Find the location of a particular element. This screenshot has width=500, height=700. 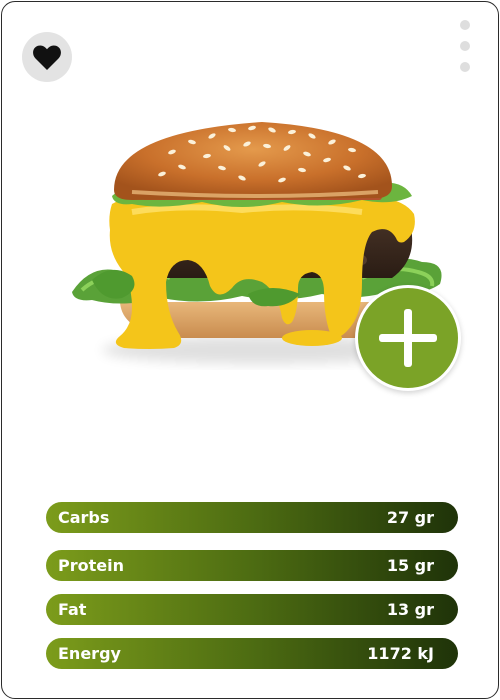

plus-icon is located at coordinates (408, 338).